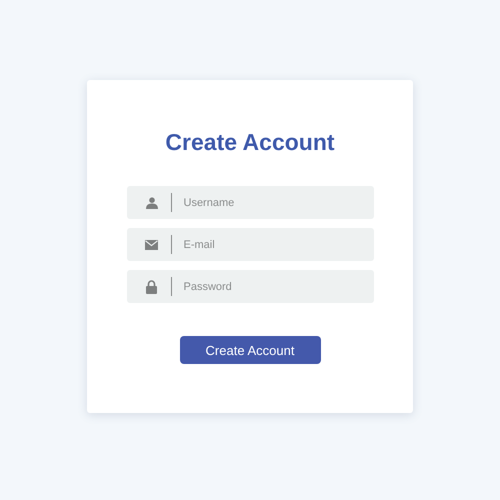 Image resolution: width=500 pixels, height=500 pixels. I want to click on input-field: Password, so click(250, 286).